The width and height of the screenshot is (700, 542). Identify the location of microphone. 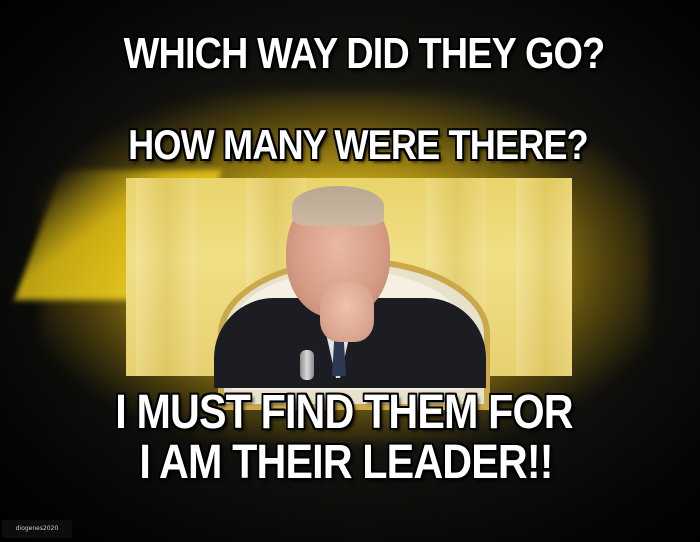
(307, 365).